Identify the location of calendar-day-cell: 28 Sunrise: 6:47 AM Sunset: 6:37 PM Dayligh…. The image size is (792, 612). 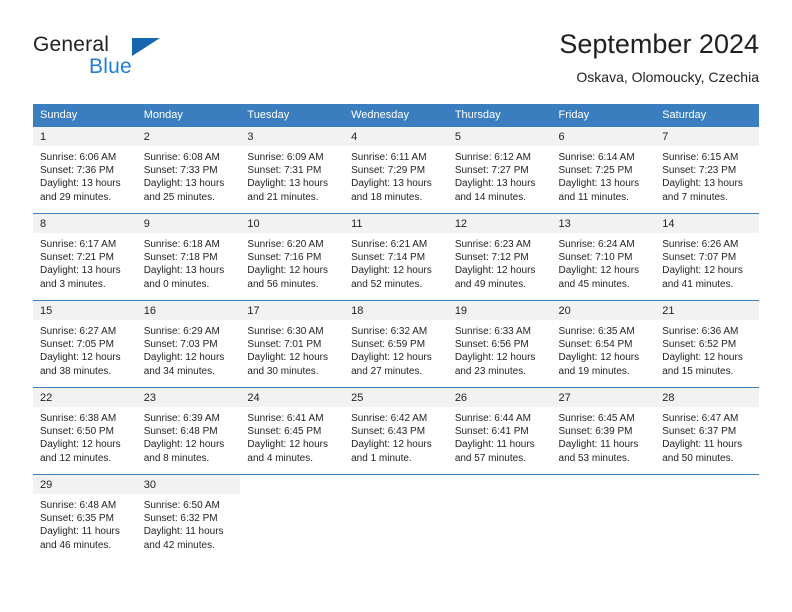
(707, 431).